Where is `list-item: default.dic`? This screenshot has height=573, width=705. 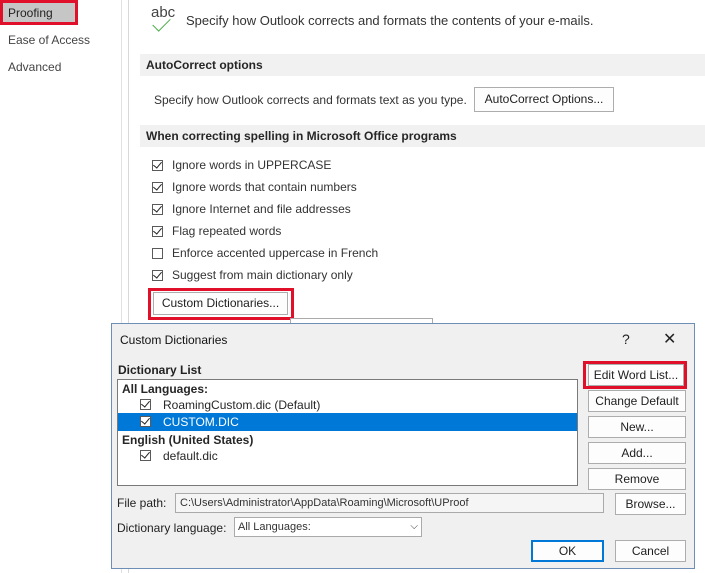
list-item: default.dic is located at coordinates (347, 455).